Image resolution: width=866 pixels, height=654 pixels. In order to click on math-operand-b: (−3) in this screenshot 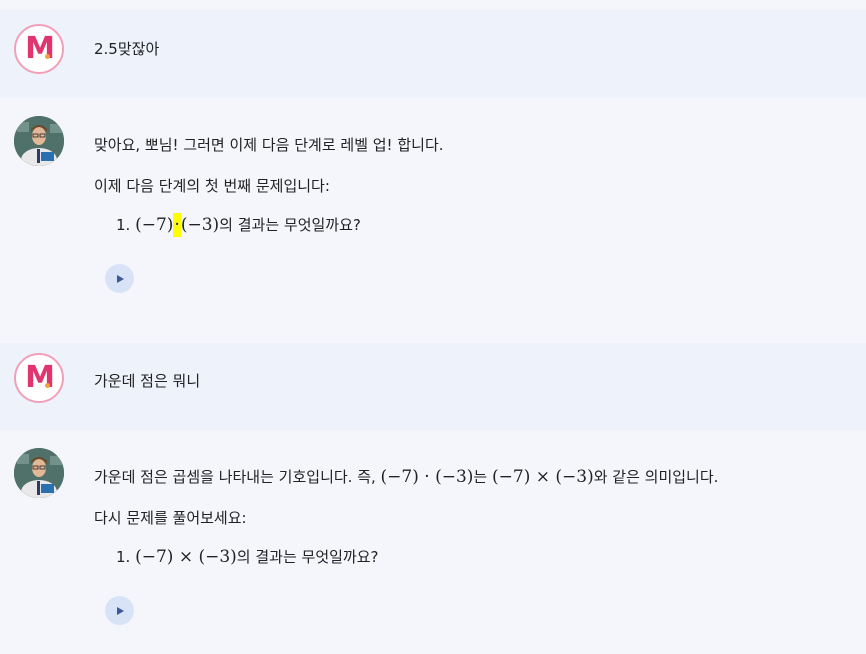, I will do `click(200, 225)`.